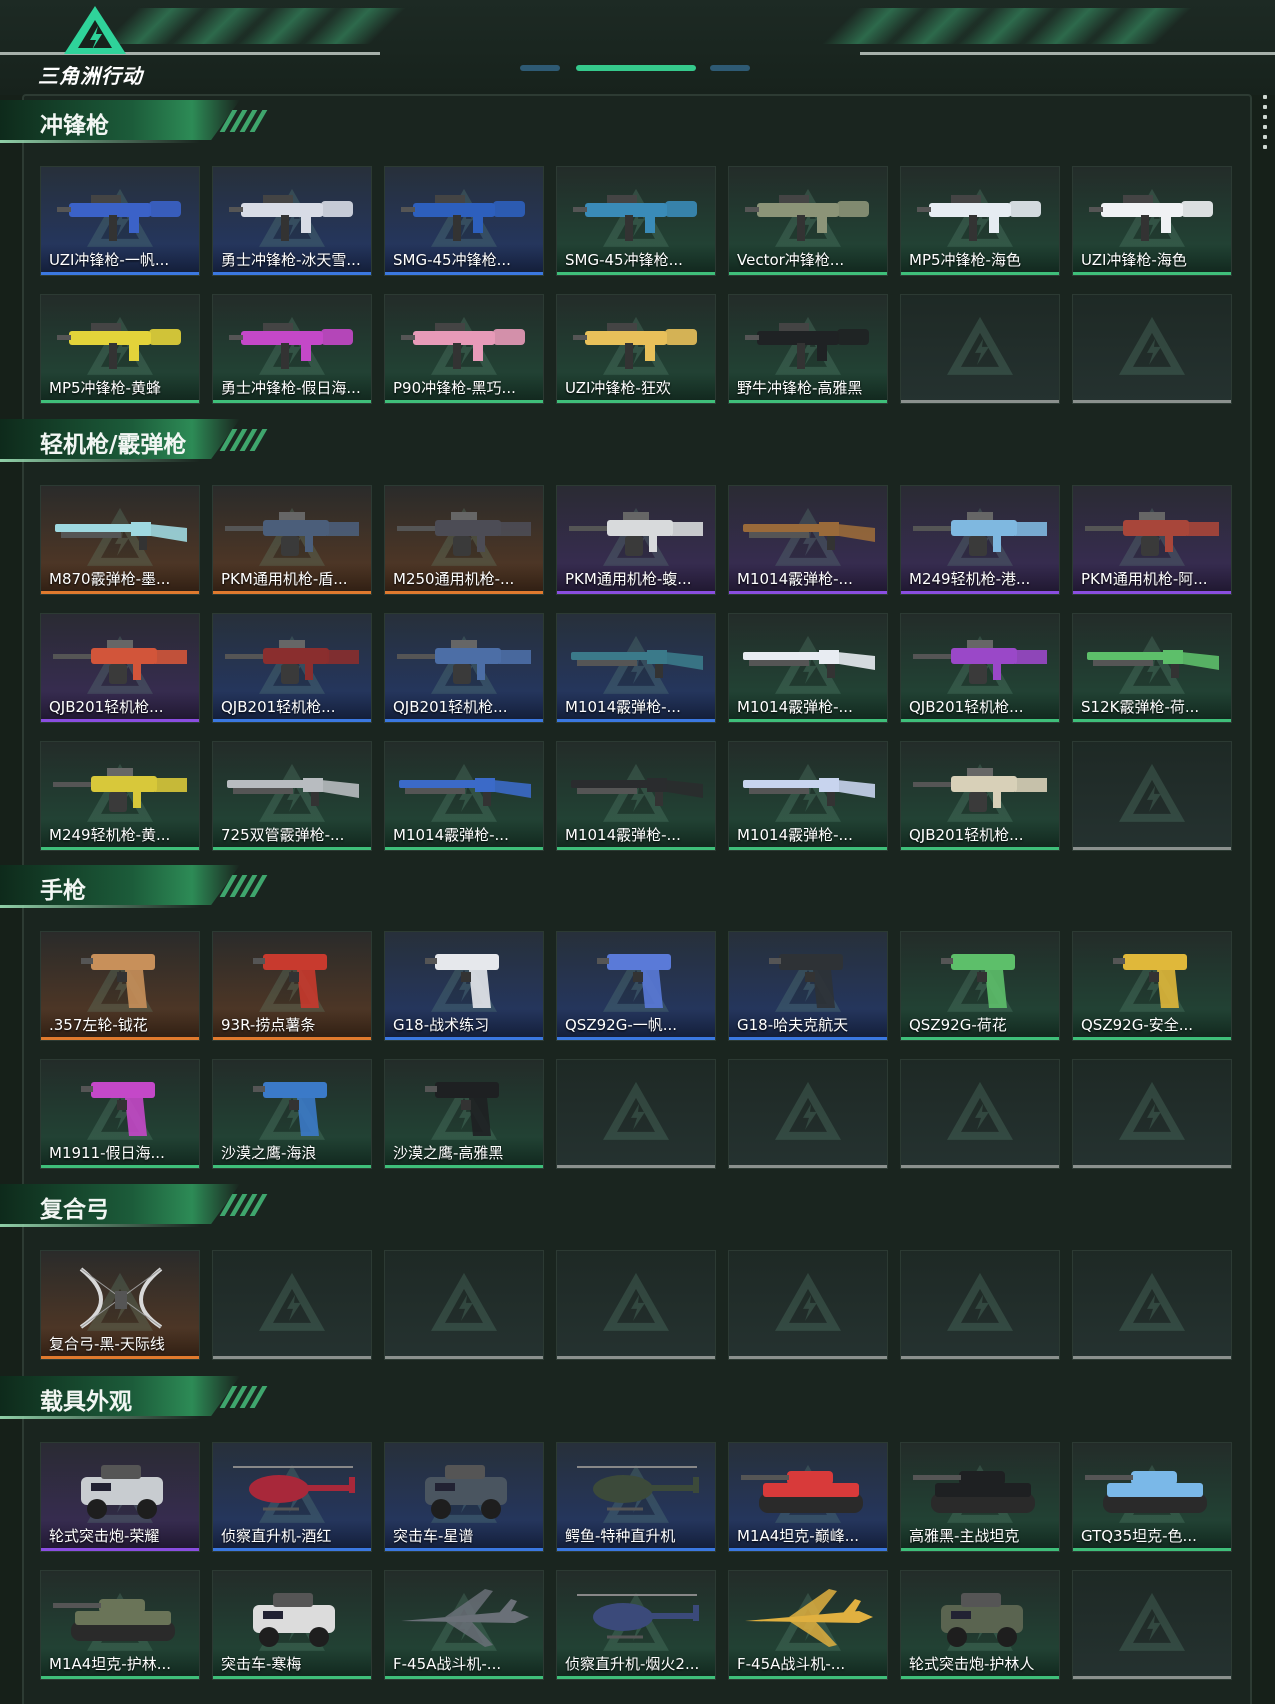  Describe the element at coordinates (636, 349) in the screenshot. I see `skin-card: UZI冲锋枪-狂欢` at that location.